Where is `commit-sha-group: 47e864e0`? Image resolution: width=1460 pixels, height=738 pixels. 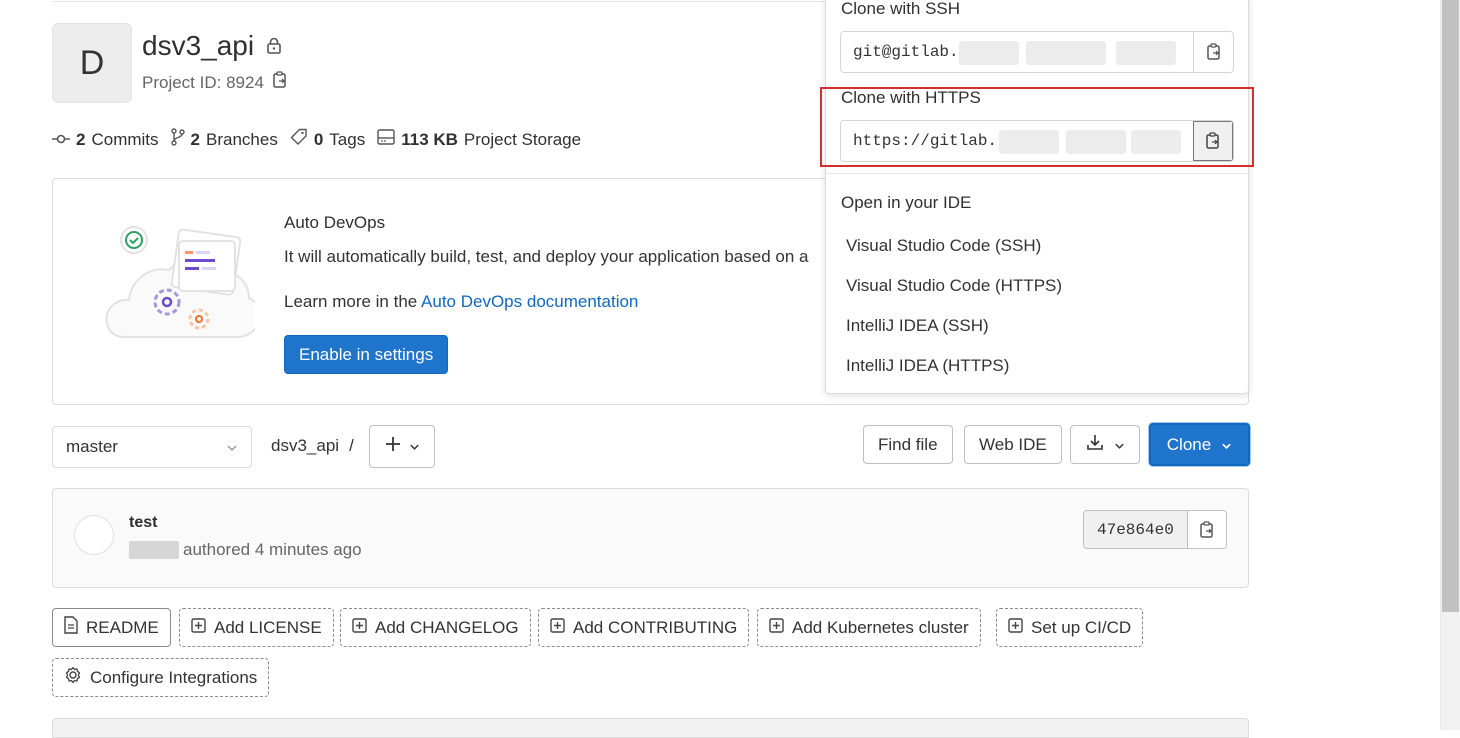 commit-sha-group: 47e864e0 is located at coordinates (1155, 529).